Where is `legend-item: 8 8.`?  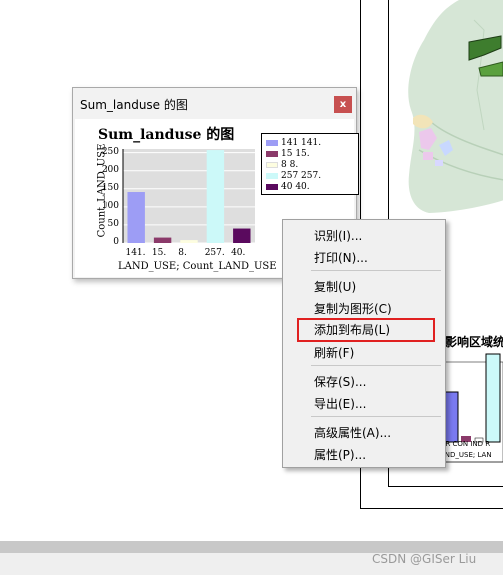
legend-item: 8 8. is located at coordinates (282, 165).